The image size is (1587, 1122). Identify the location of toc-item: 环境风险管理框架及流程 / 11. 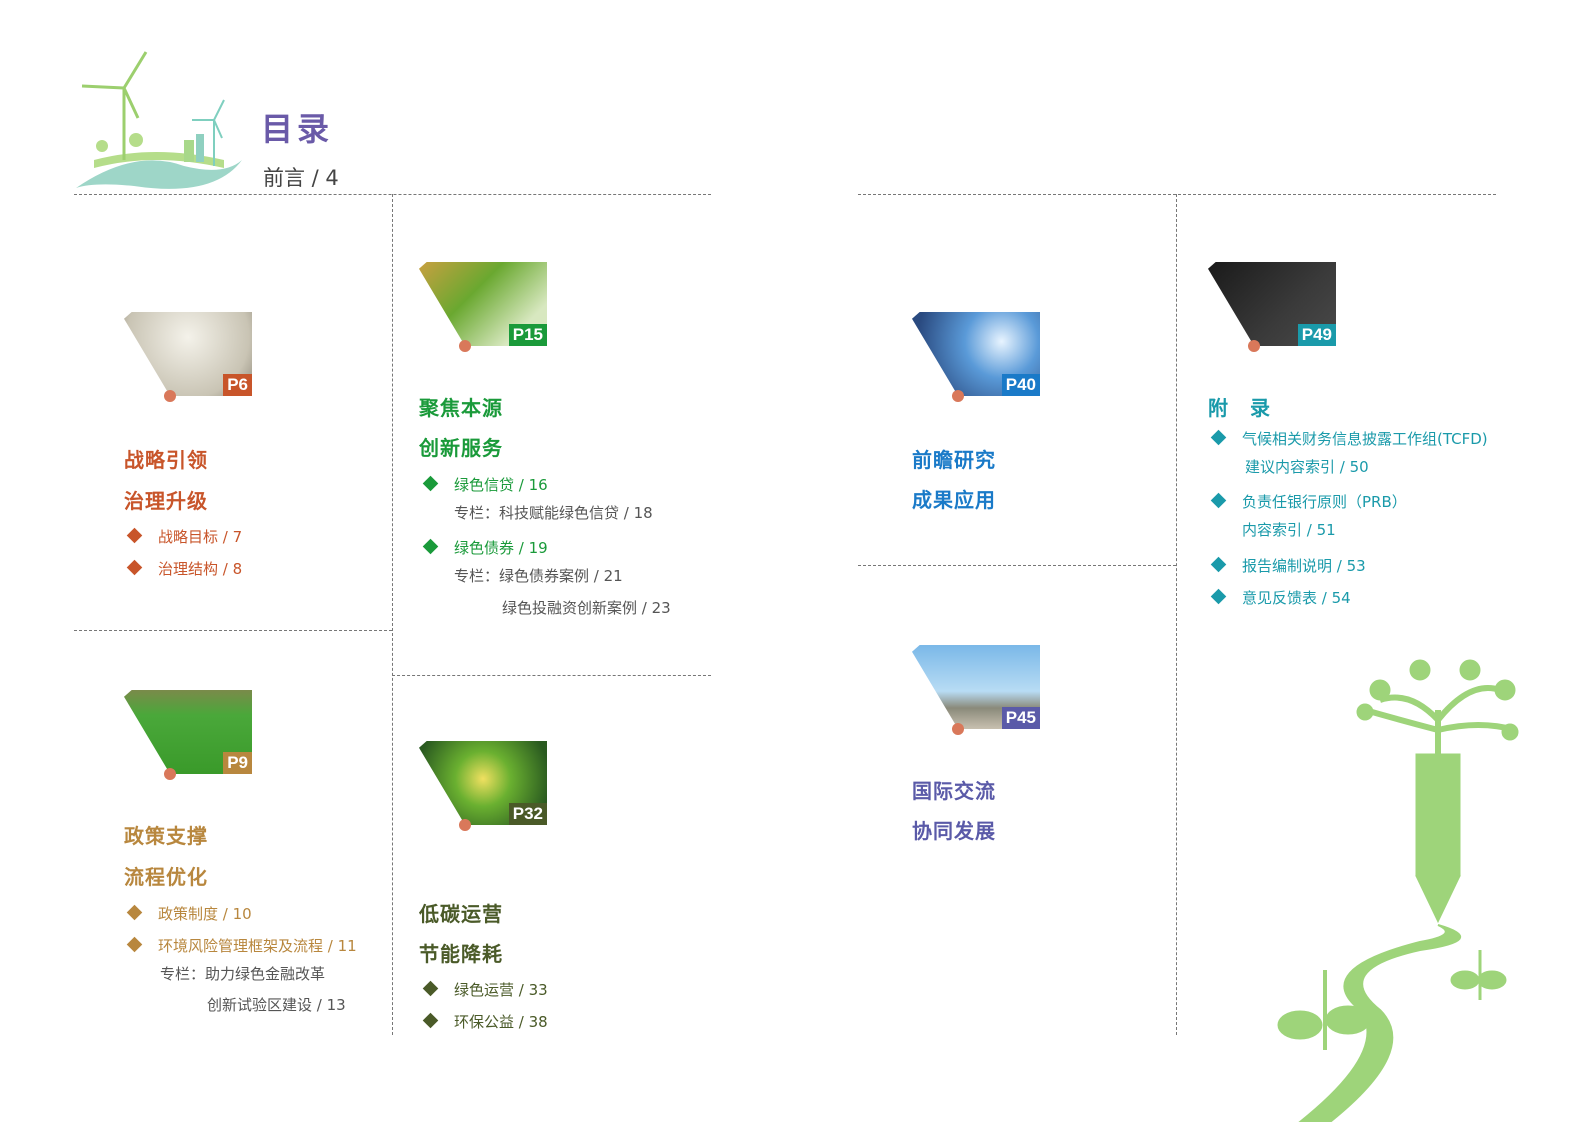
(257, 945).